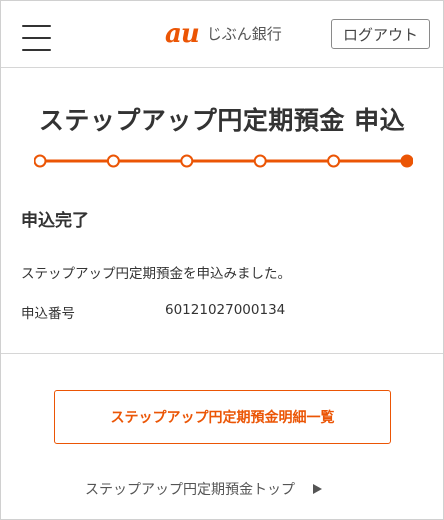 The image size is (444, 520). What do you see at coordinates (222, 353) in the screenshot?
I see `divider` at bounding box center [222, 353].